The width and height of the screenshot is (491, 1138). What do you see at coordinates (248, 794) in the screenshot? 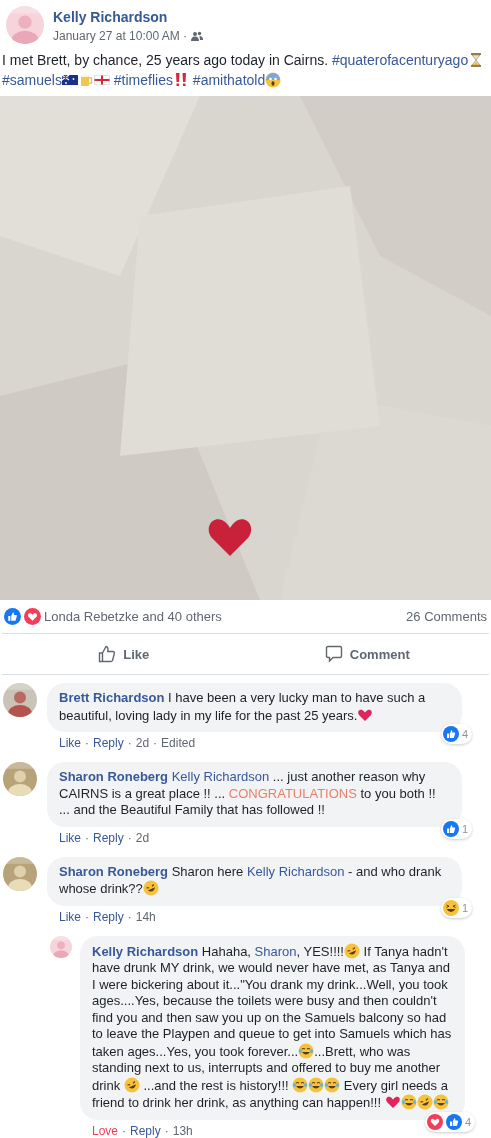
I see `comment-text: Sharon Roneberg Kelly Richardson ... just another reason why CAIRNS is a great place !! ... CONGRATULATIONS to you both !! ... and the Beautiful Family that has followed !!` at bounding box center [248, 794].